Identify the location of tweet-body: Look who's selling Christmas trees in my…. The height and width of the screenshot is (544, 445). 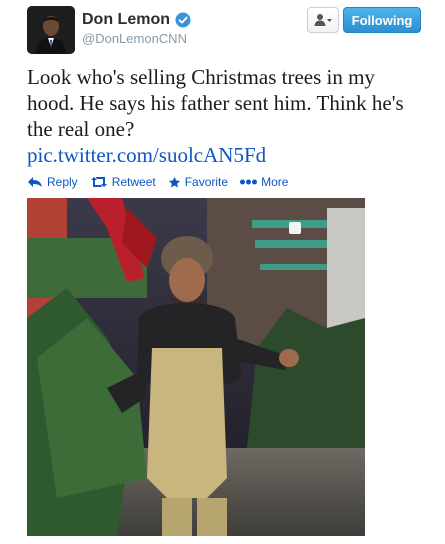
(215, 103).